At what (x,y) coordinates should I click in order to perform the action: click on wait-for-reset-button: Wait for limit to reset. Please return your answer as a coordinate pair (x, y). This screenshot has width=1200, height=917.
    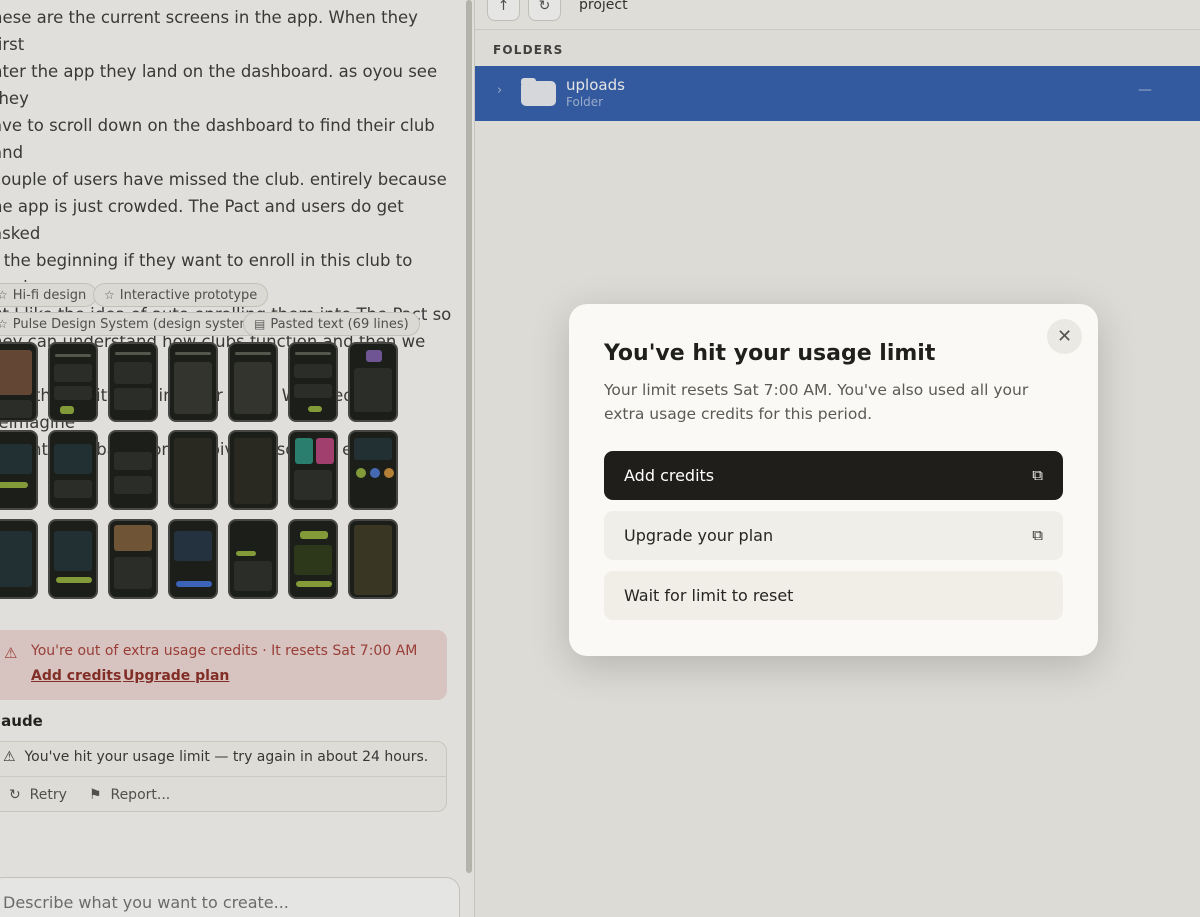
    Looking at the image, I should click on (833, 595).